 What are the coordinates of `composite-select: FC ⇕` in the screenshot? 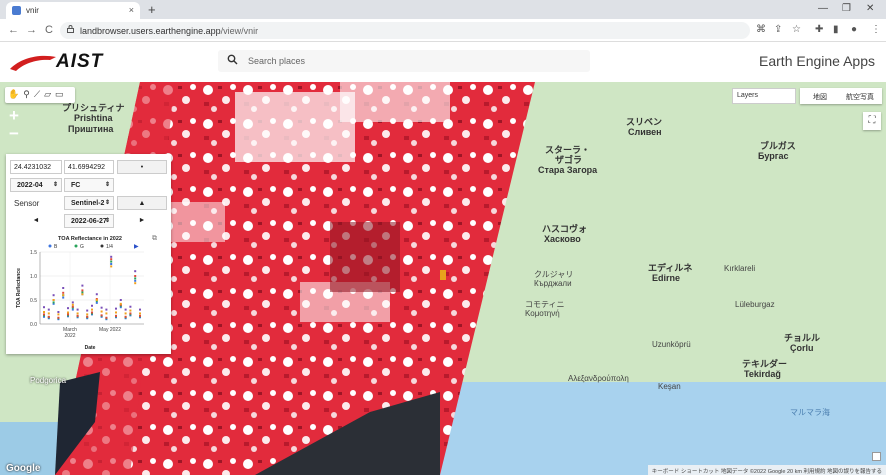 It's located at (89, 185).